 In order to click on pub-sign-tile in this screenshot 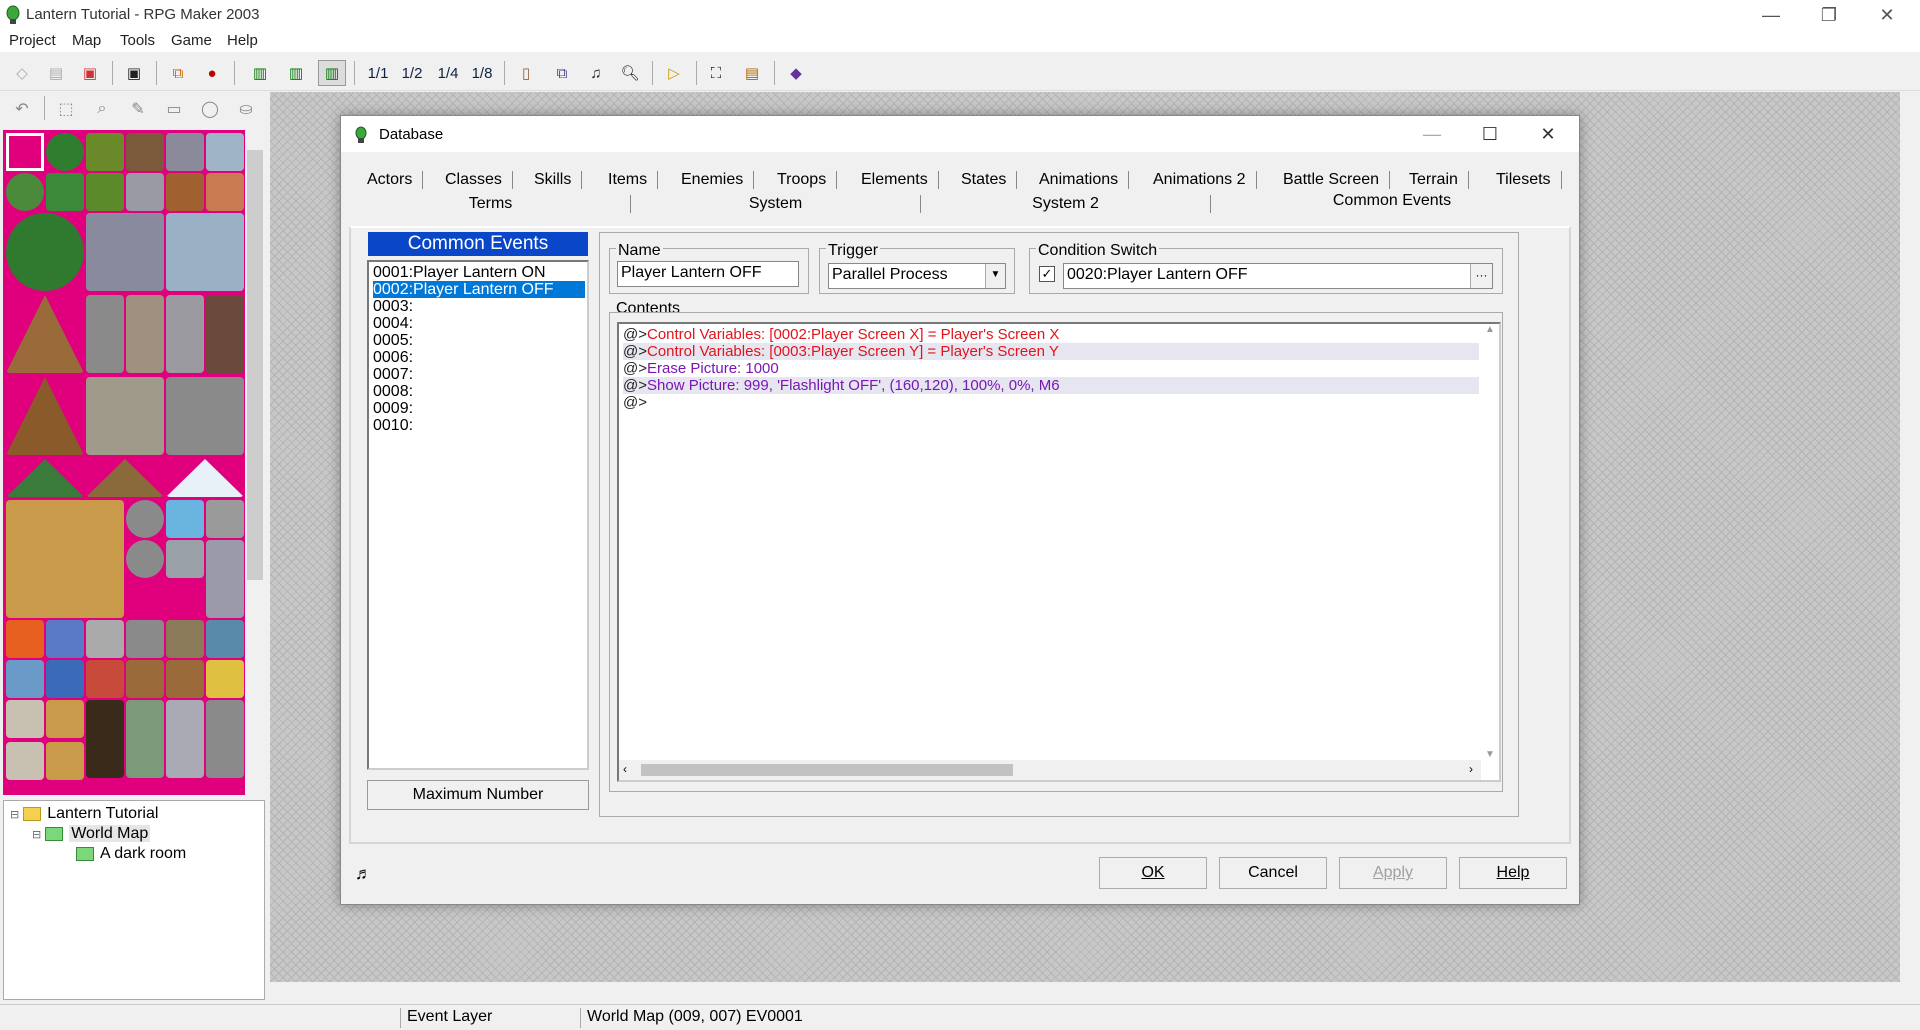, I will do `click(185, 679)`.